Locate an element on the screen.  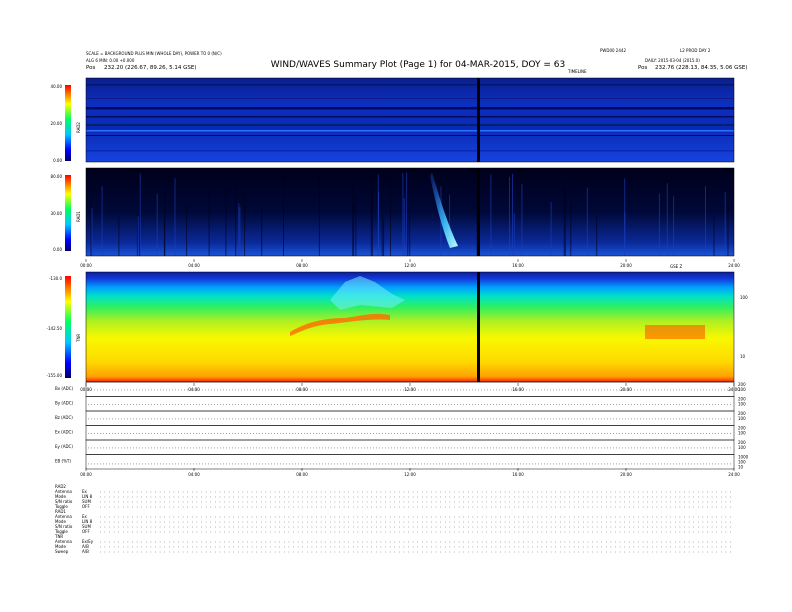
data-gap-rad2 is located at coordinates (478, 120).